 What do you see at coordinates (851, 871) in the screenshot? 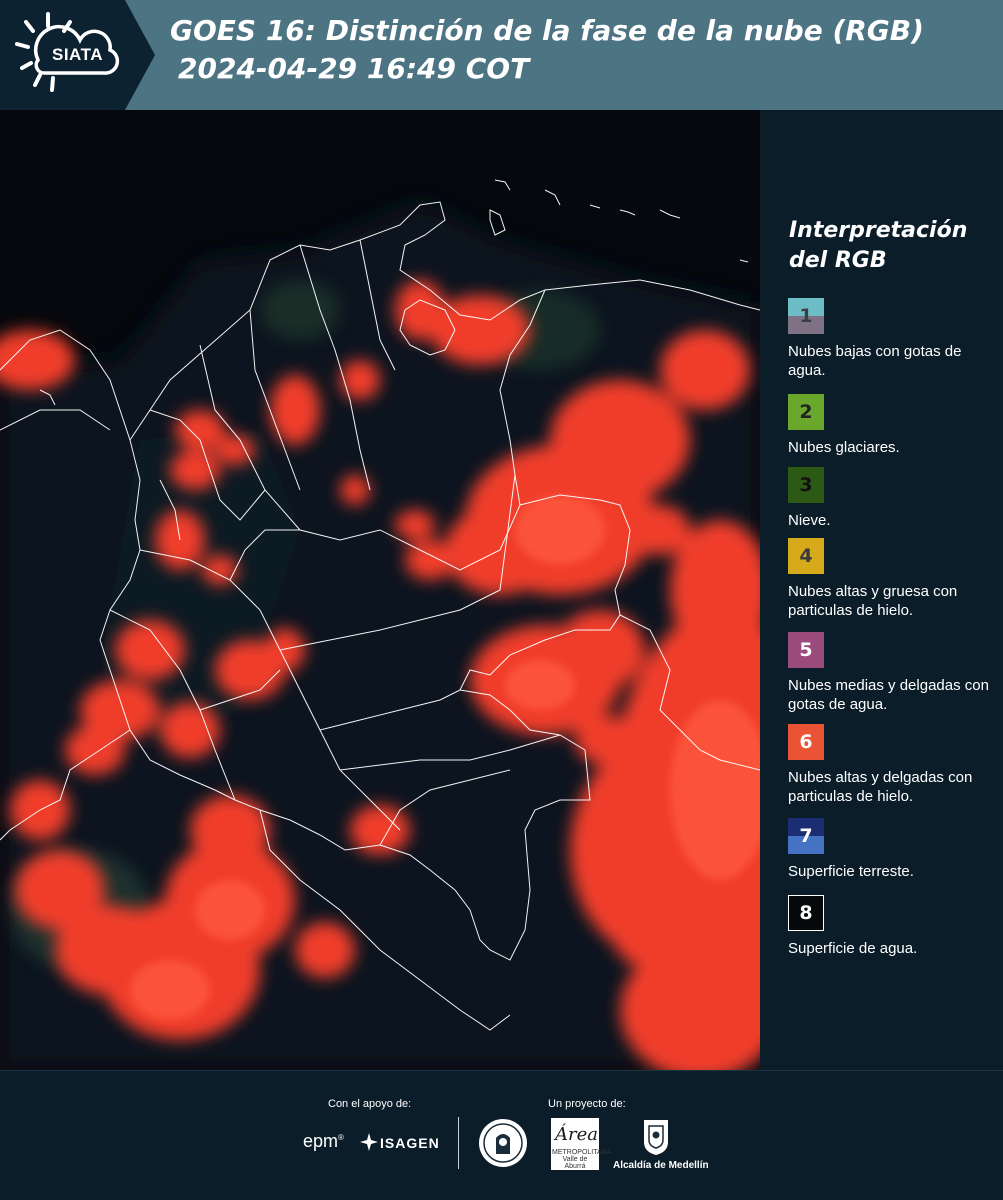
I see `legend-label-7: Superficie terreste.` at bounding box center [851, 871].